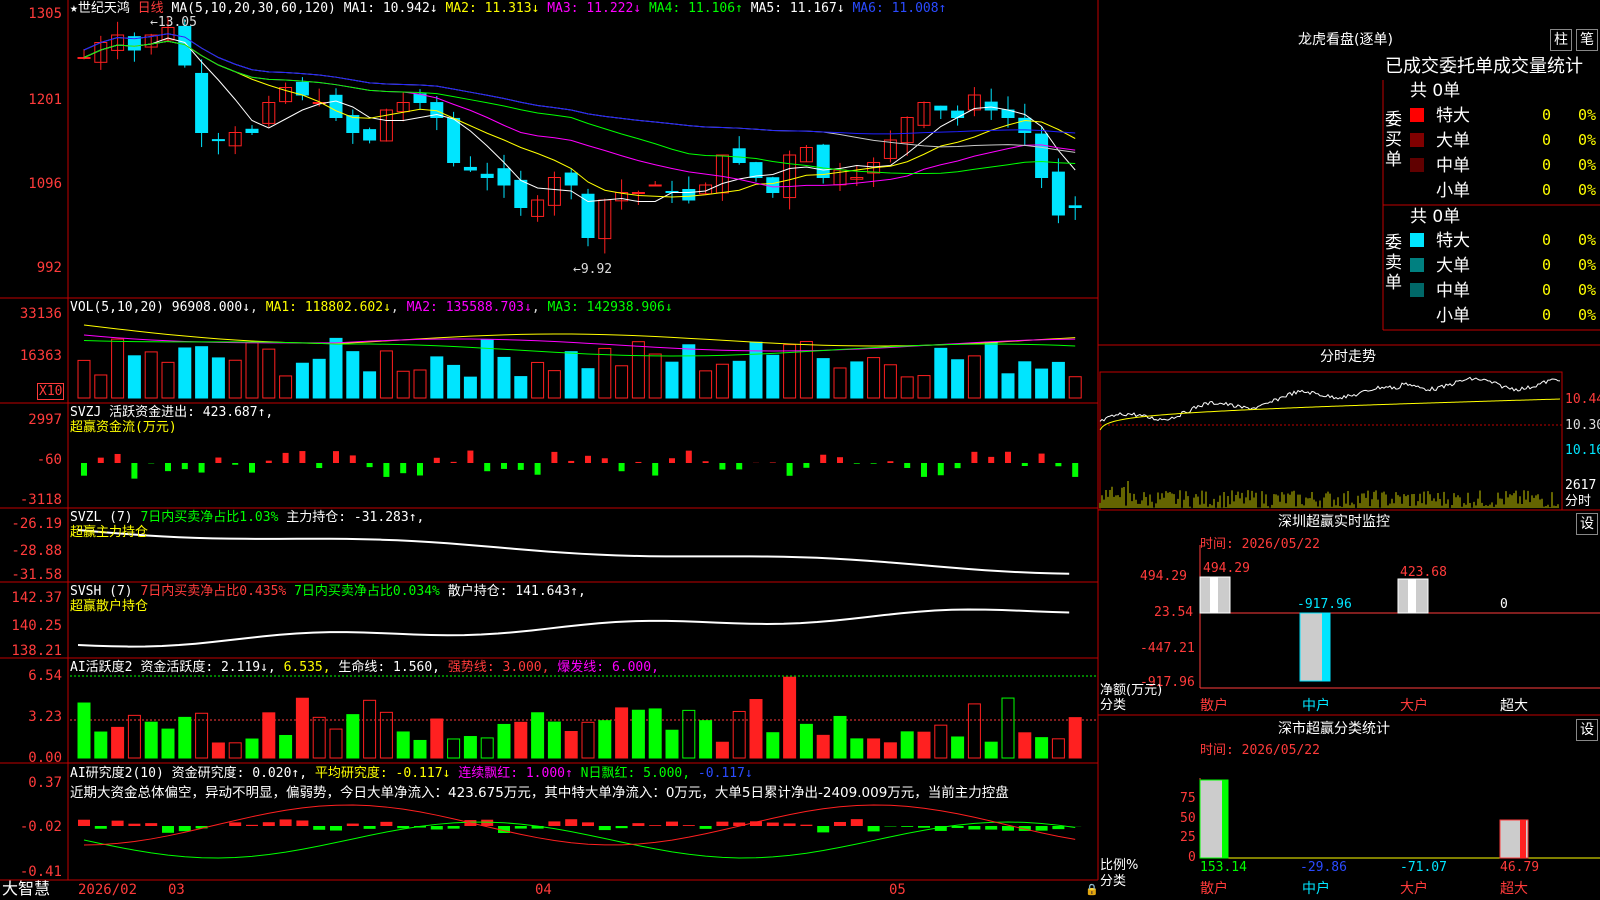 This screenshot has height=900, width=1600. I want to click on fl-axis-3: 25, so click(1188, 837).